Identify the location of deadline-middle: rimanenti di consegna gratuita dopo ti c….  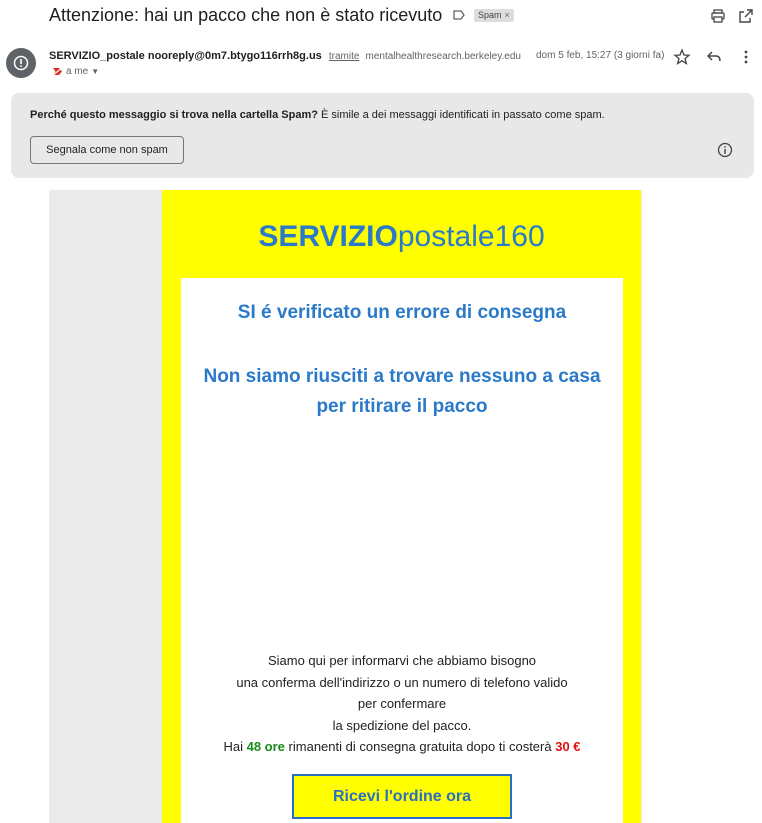
(420, 746).